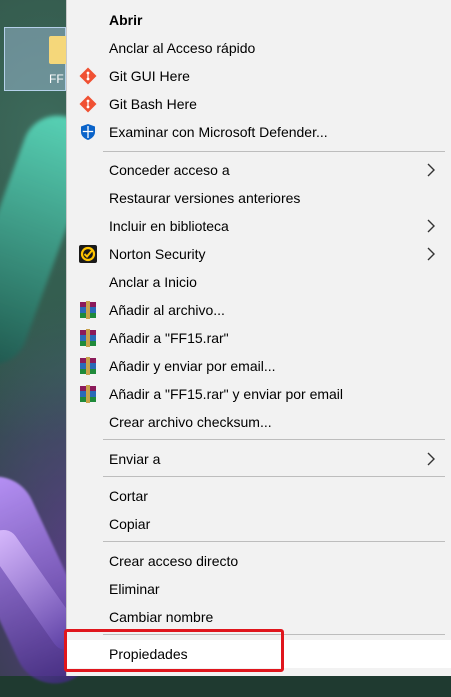 This screenshot has height=697, width=451. I want to click on menu-item-anadir-ff15-enviar-email: Añadir a "FF15.rar" y enviar por email, so click(259, 394).